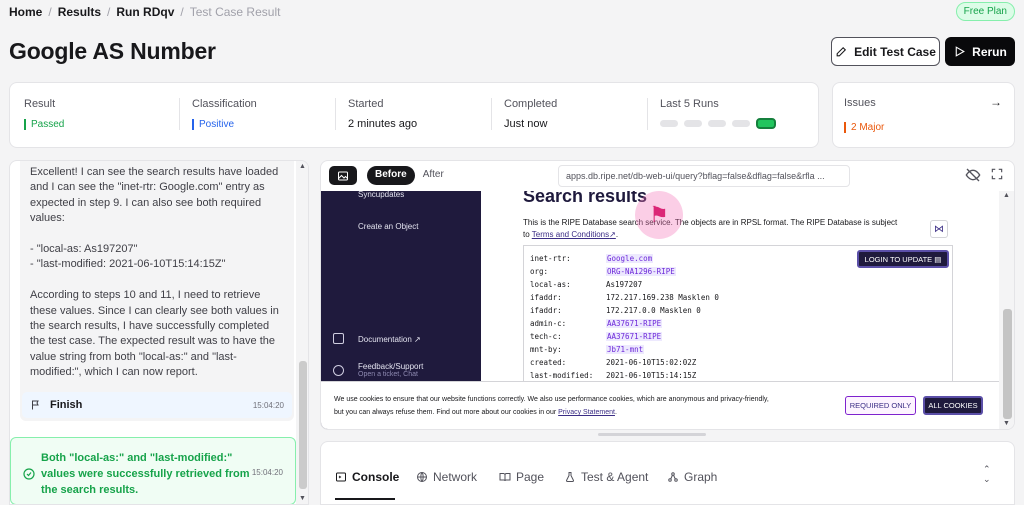  Describe the element at coordinates (391, 370) in the screenshot. I see `ripe-nav-feedback: Feedback/Support Open a ticket, Chat` at that location.